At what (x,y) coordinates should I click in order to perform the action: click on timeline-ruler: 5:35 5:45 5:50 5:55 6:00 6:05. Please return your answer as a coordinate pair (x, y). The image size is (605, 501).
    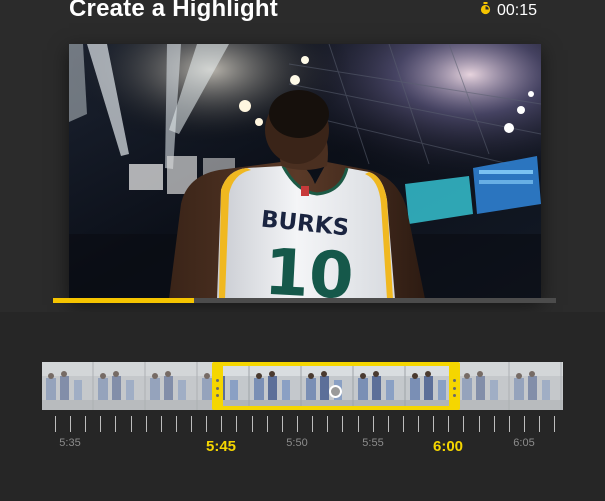
    Looking at the image, I should click on (302, 442).